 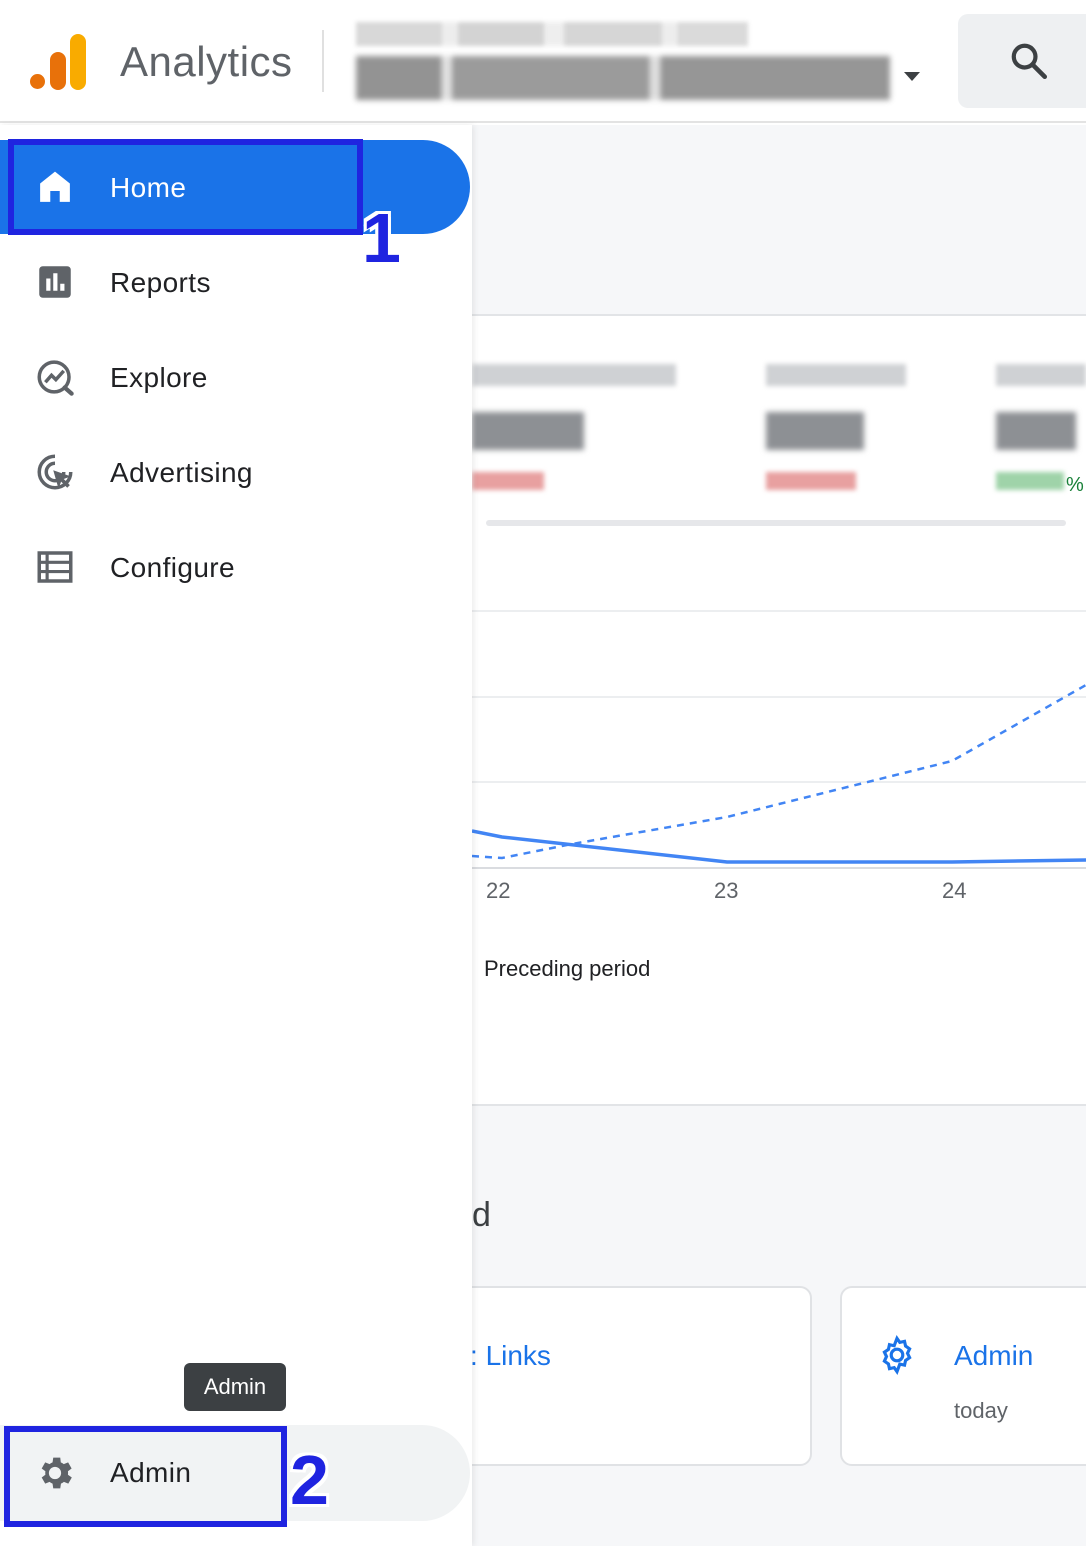 What do you see at coordinates (481, 1215) in the screenshot?
I see `section-heading-fragment: d` at bounding box center [481, 1215].